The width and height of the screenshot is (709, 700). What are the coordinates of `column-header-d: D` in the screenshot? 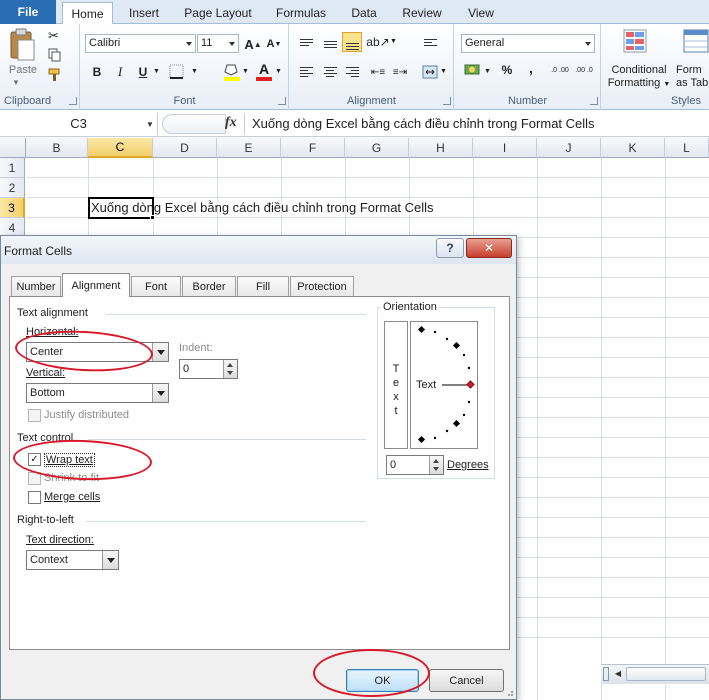 It's located at (185, 148).